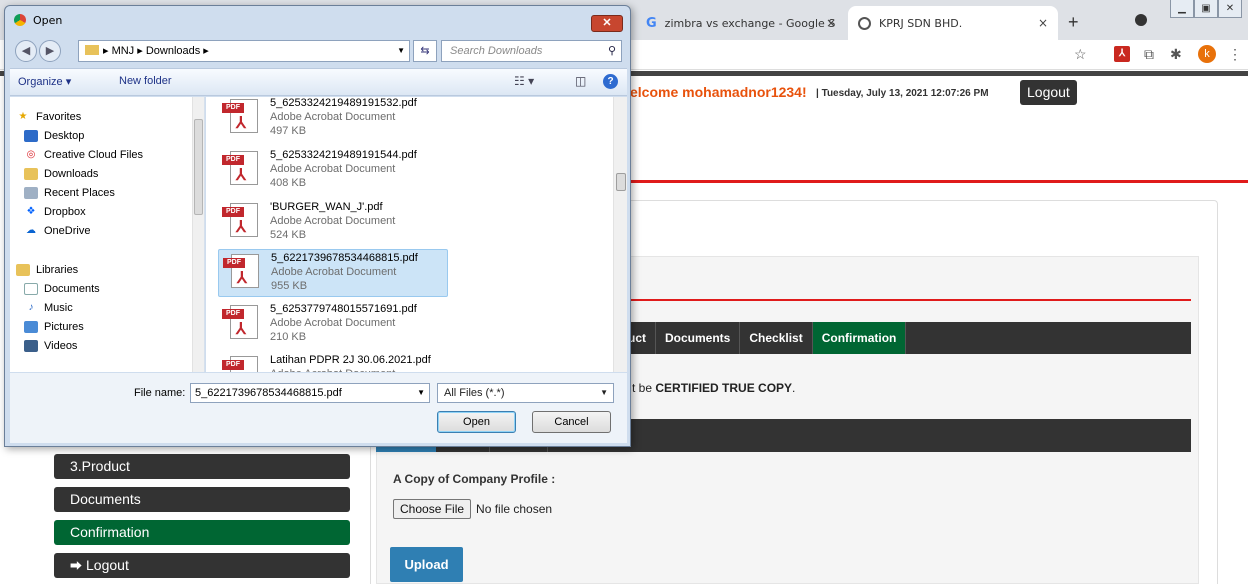  I want to click on tab-label: KPRJ SDN BHD., so click(921, 23).